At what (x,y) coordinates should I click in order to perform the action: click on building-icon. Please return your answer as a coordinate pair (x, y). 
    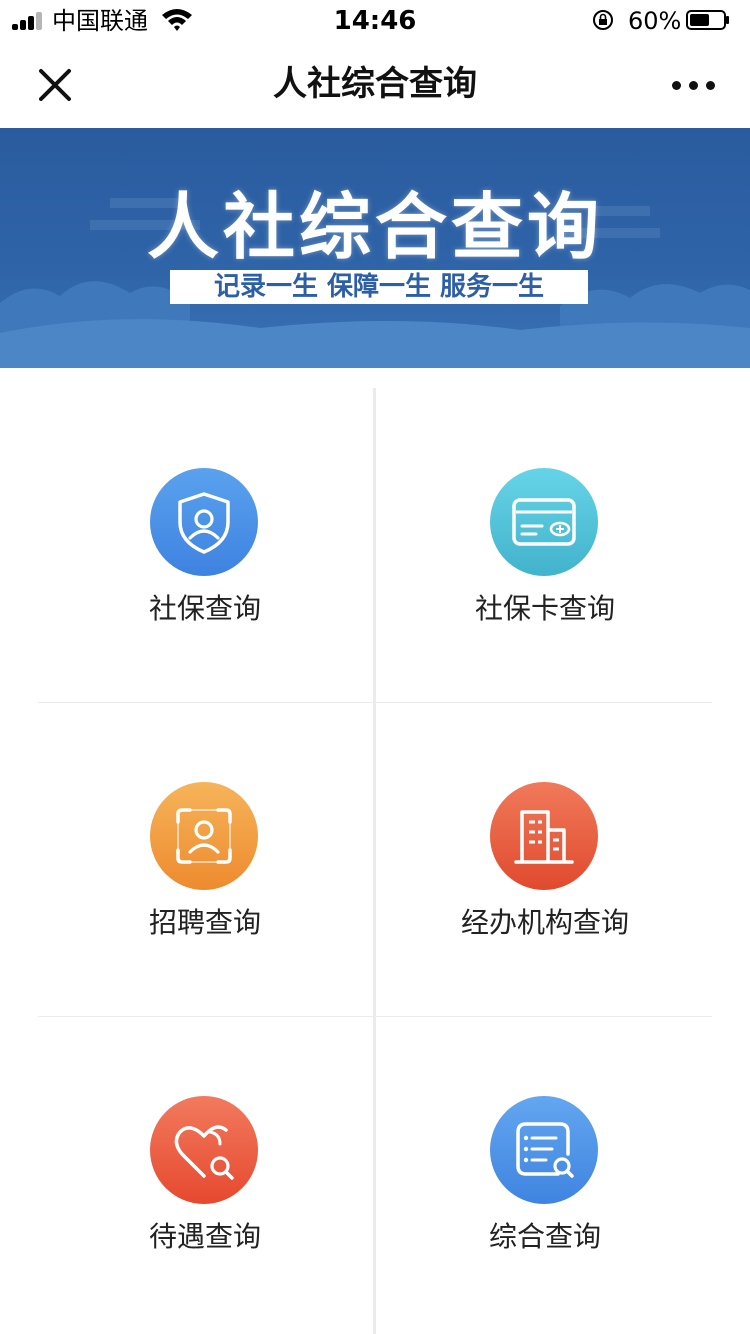
    Looking at the image, I should click on (544, 836).